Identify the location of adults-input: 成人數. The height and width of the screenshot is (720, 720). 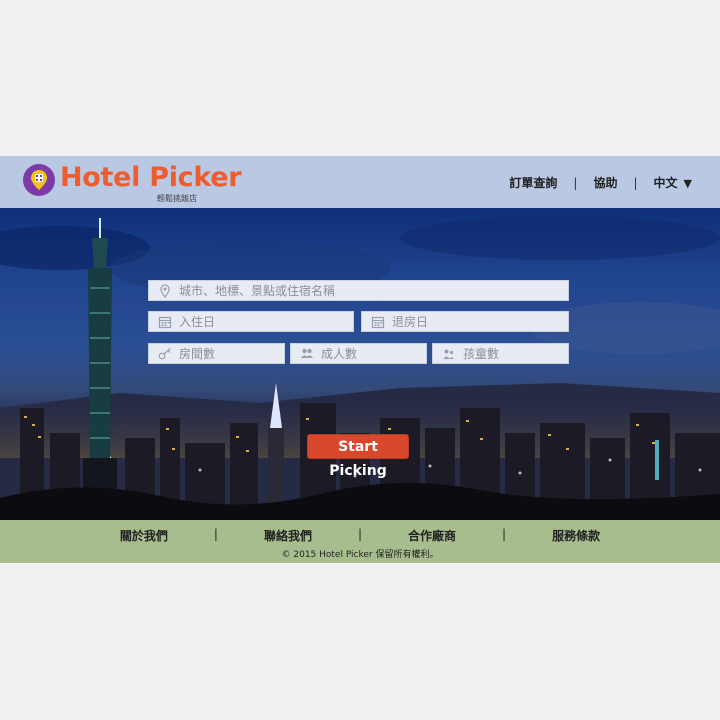
(358, 353).